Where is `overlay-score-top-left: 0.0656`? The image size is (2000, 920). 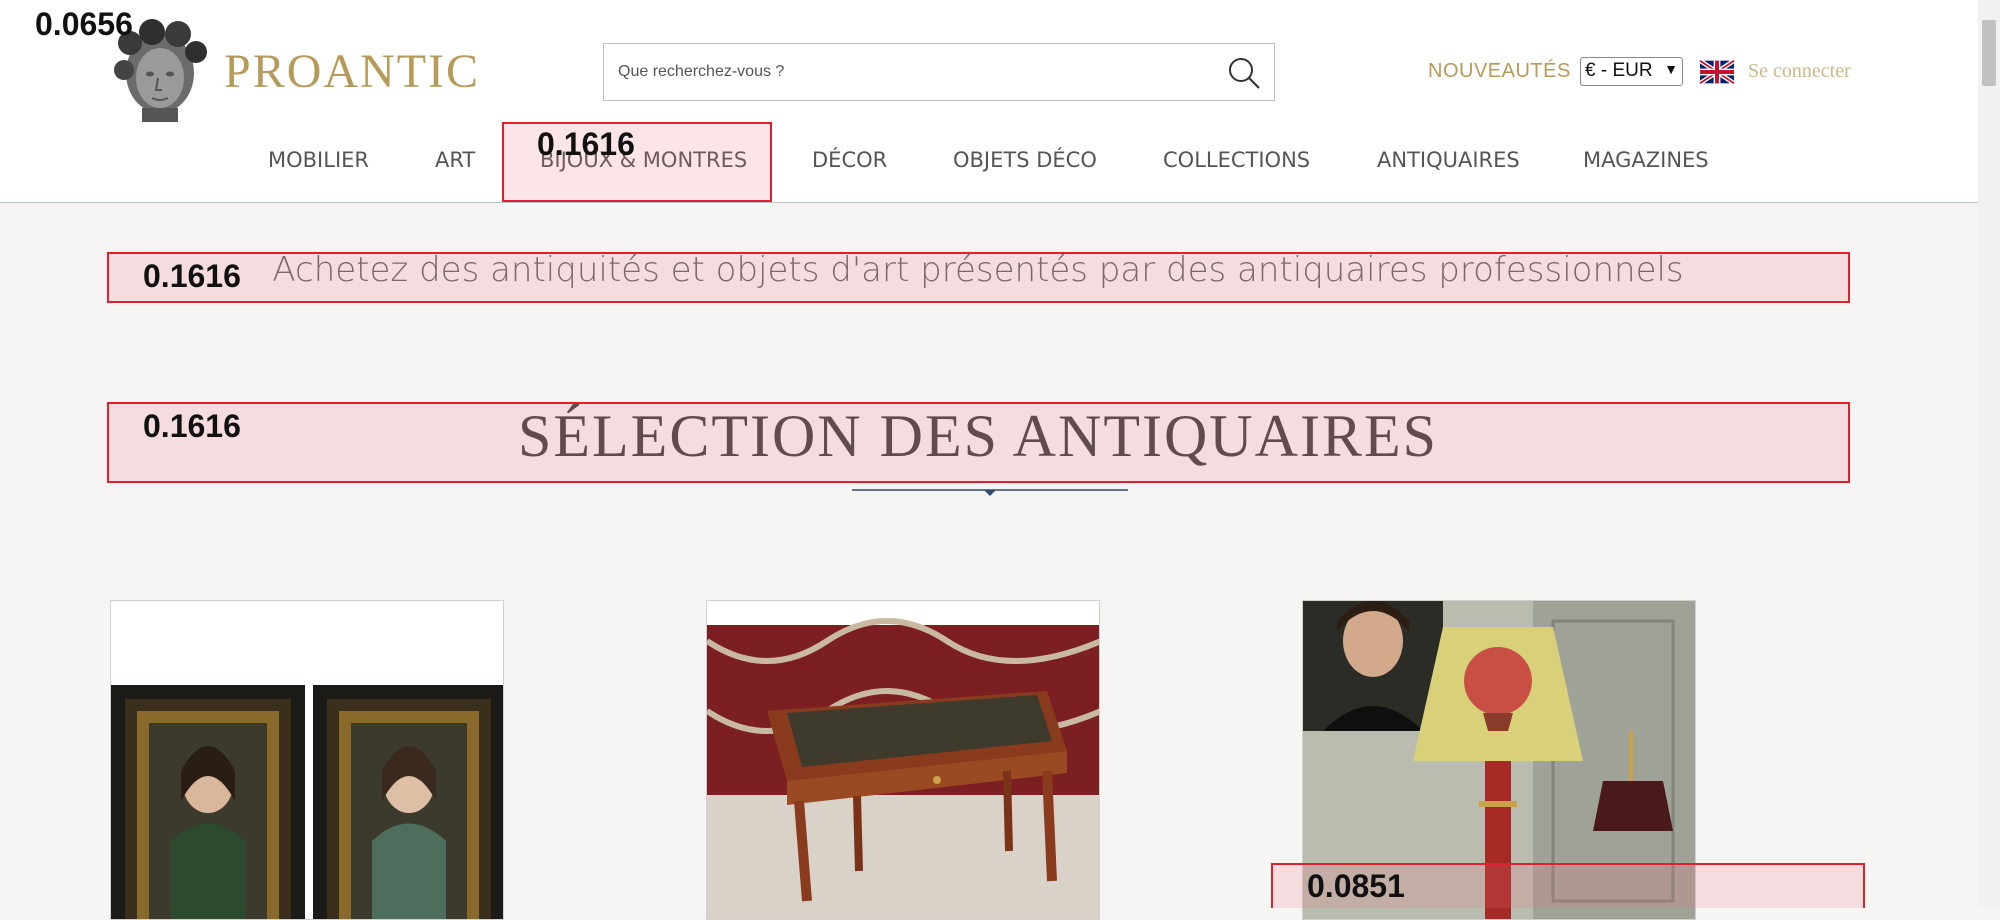 overlay-score-top-left: 0.0656 is located at coordinates (84, 24).